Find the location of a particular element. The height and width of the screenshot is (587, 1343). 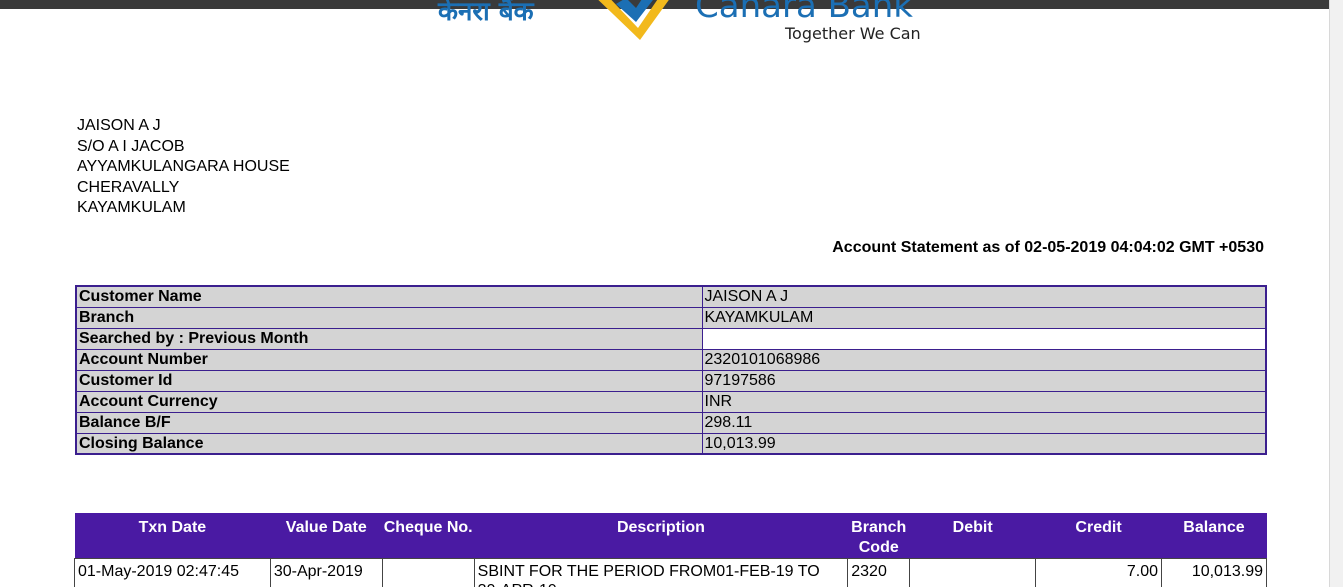

address-line: JAISON A J is located at coordinates (119, 125).